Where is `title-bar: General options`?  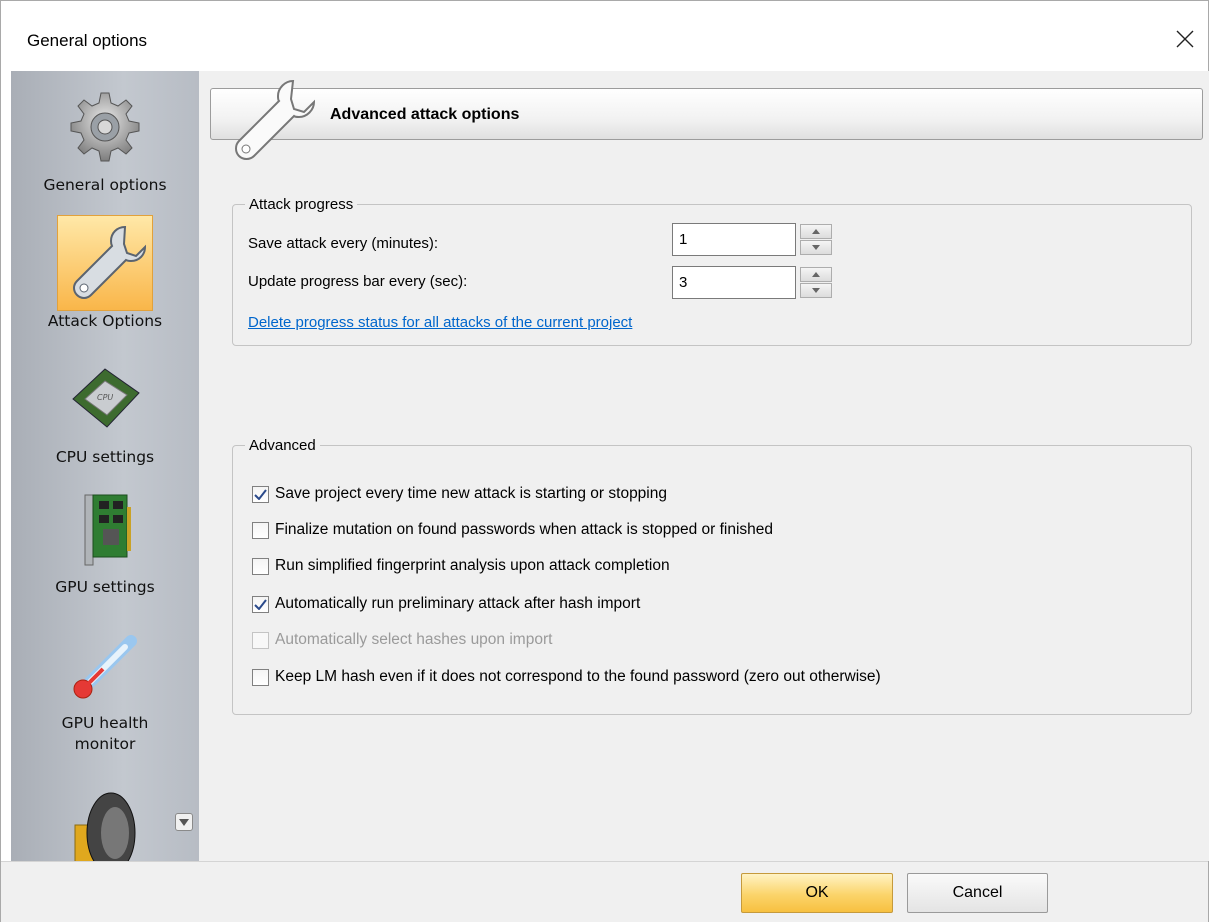
title-bar: General options is located at coordinates (604, 35).